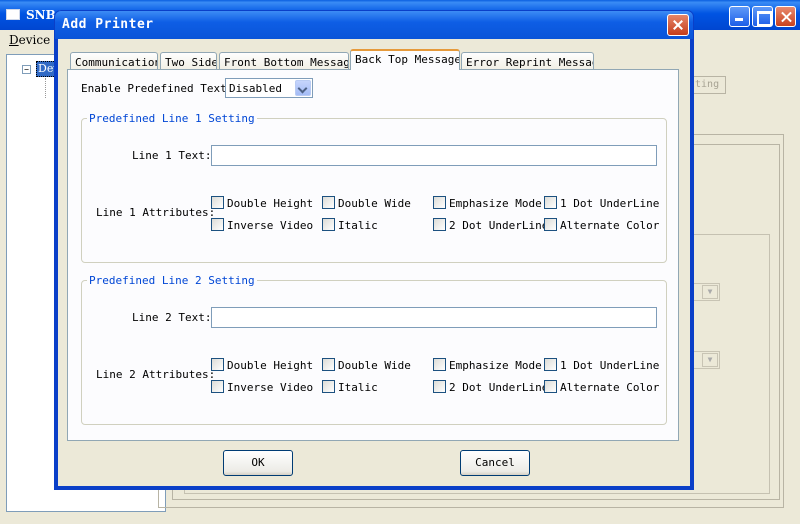 The width and height of the screenshot is (800, 524). I want to click on tree-connector, so click(45, 88).